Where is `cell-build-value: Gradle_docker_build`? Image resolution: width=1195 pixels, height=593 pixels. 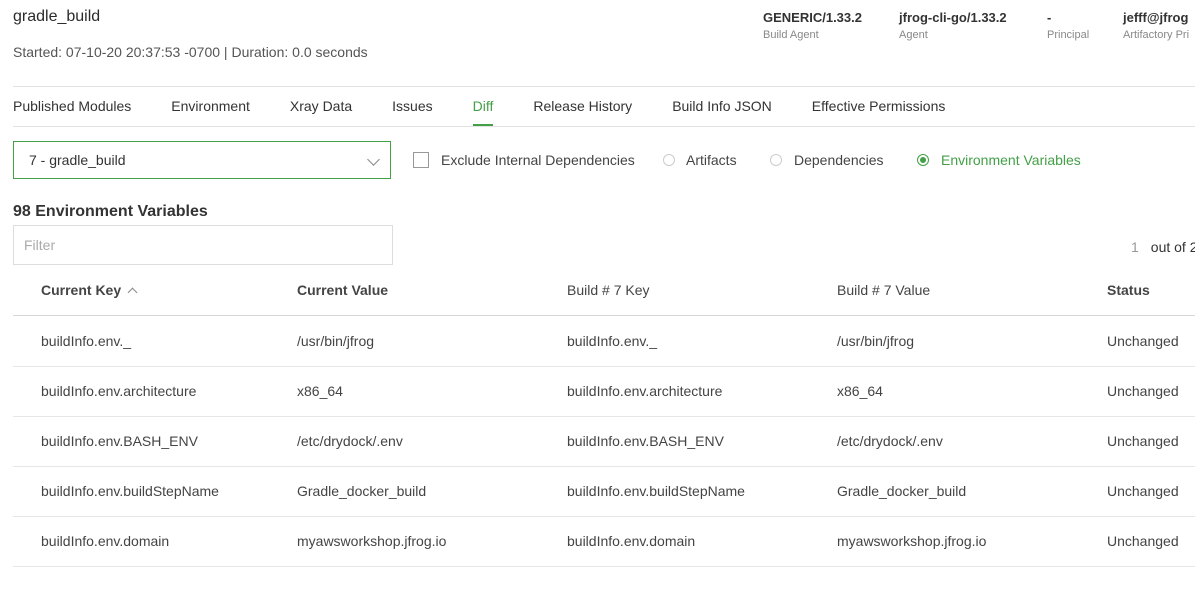 cell-build-value: Gradle_docker_build is located at coordinates (902, 491).